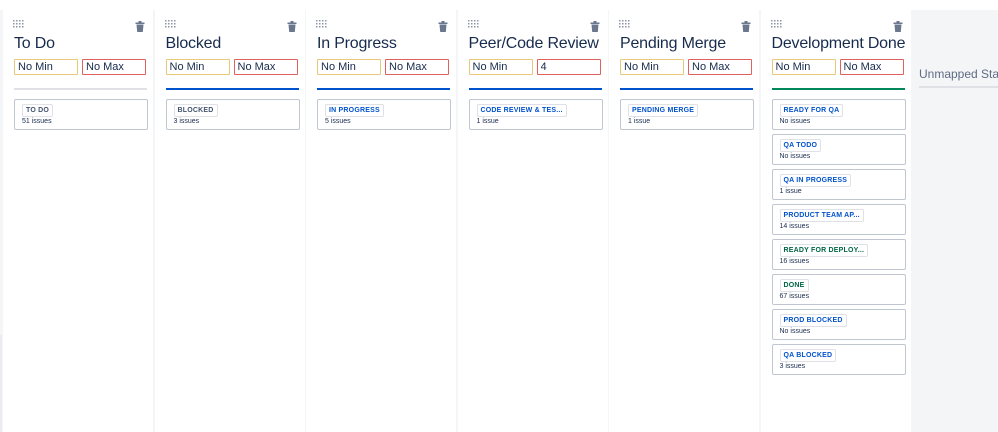  I want to click on status-card: QA BLOCKED 3 issues, so click(838, 359).